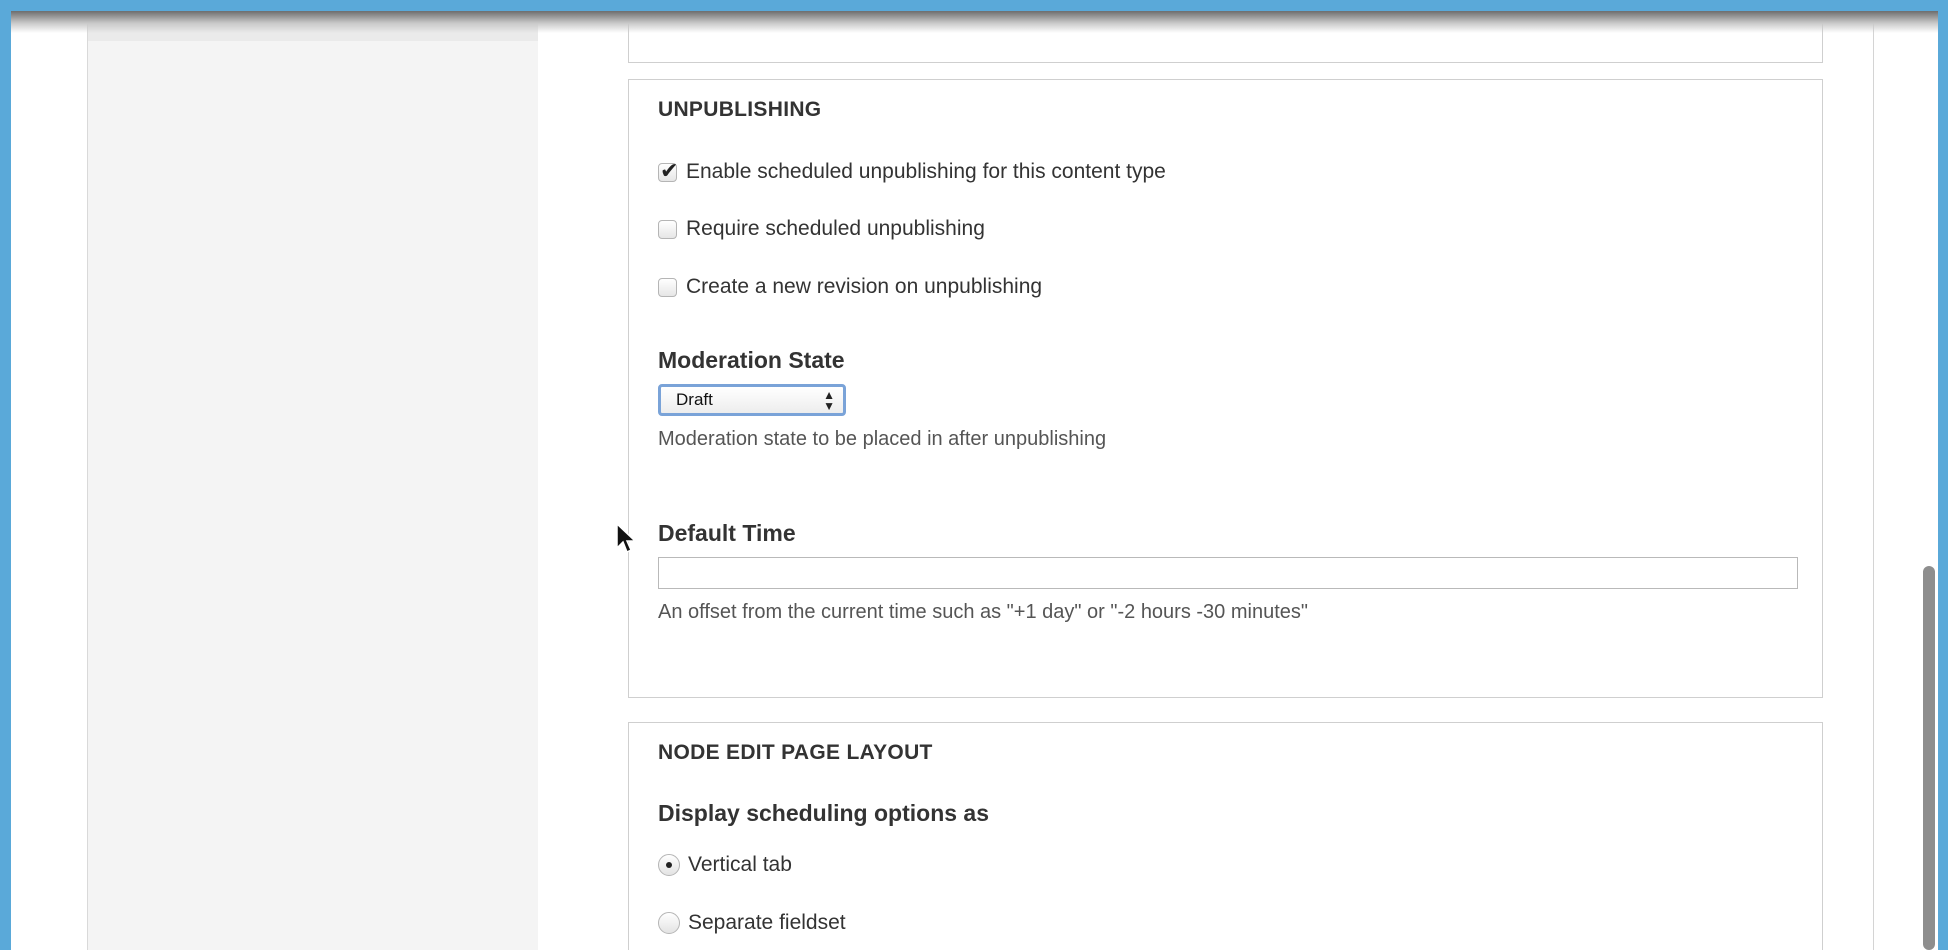  What do you see at coordinates (829, 400) in the screenshot?
I see `updown-arrows-icon: ▲ ▼` at bounding box center [829, 400].